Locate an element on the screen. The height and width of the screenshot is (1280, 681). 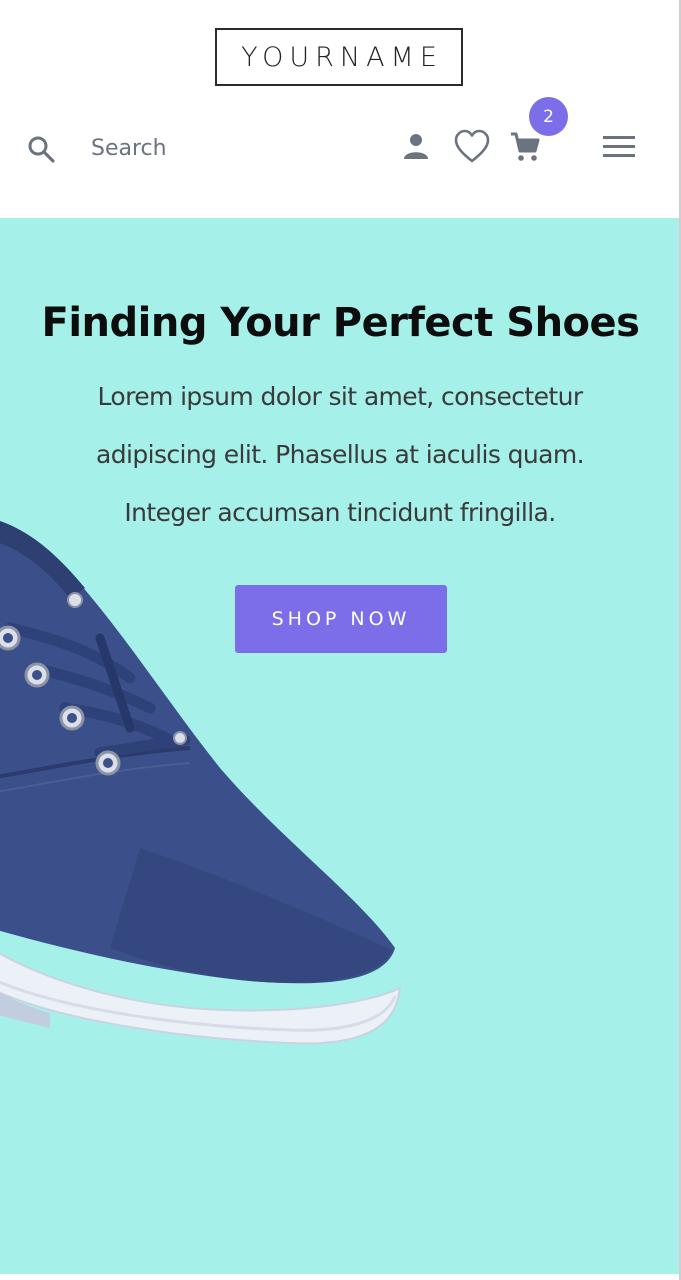
hero-description-line: Lorem ipsum dolor sit amet, consectetur is located at coordinates (340, 396).